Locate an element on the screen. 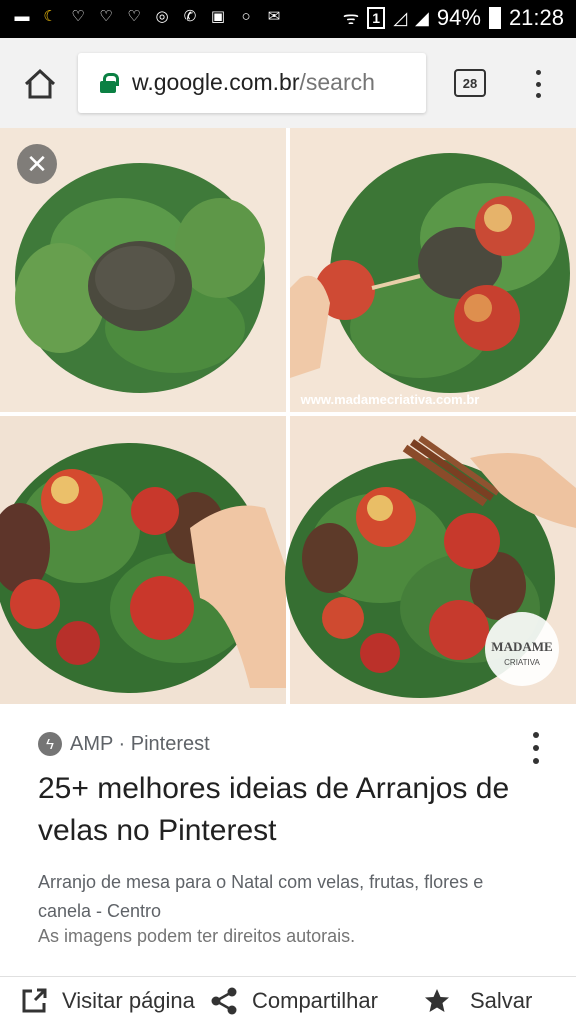  close-icon: ✕ is located at coordinates (37, 164).